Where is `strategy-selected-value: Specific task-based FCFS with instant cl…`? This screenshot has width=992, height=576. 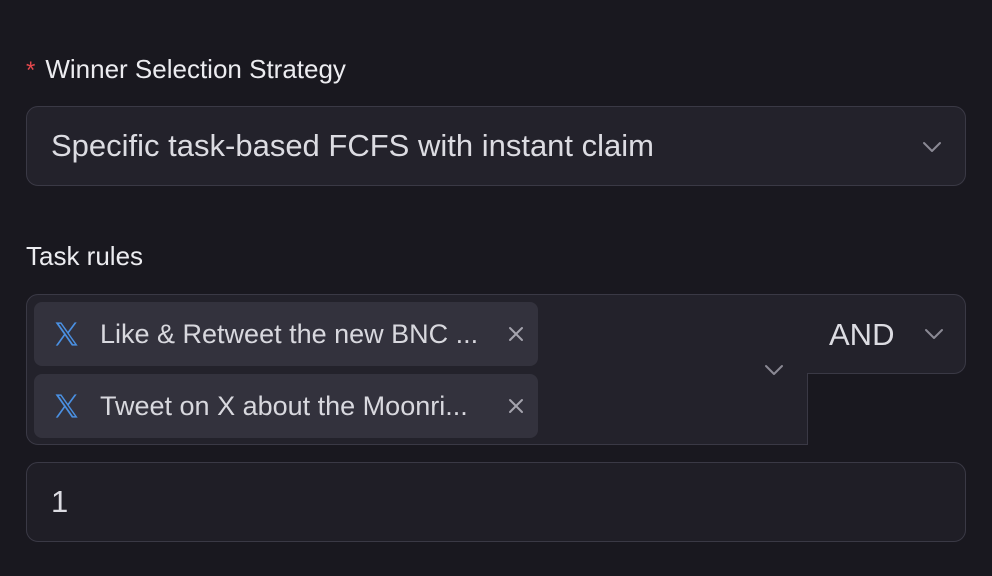
strategy-selected-value: Specific task-based FCFS with instant cl… is located at coordinates (352, 145).